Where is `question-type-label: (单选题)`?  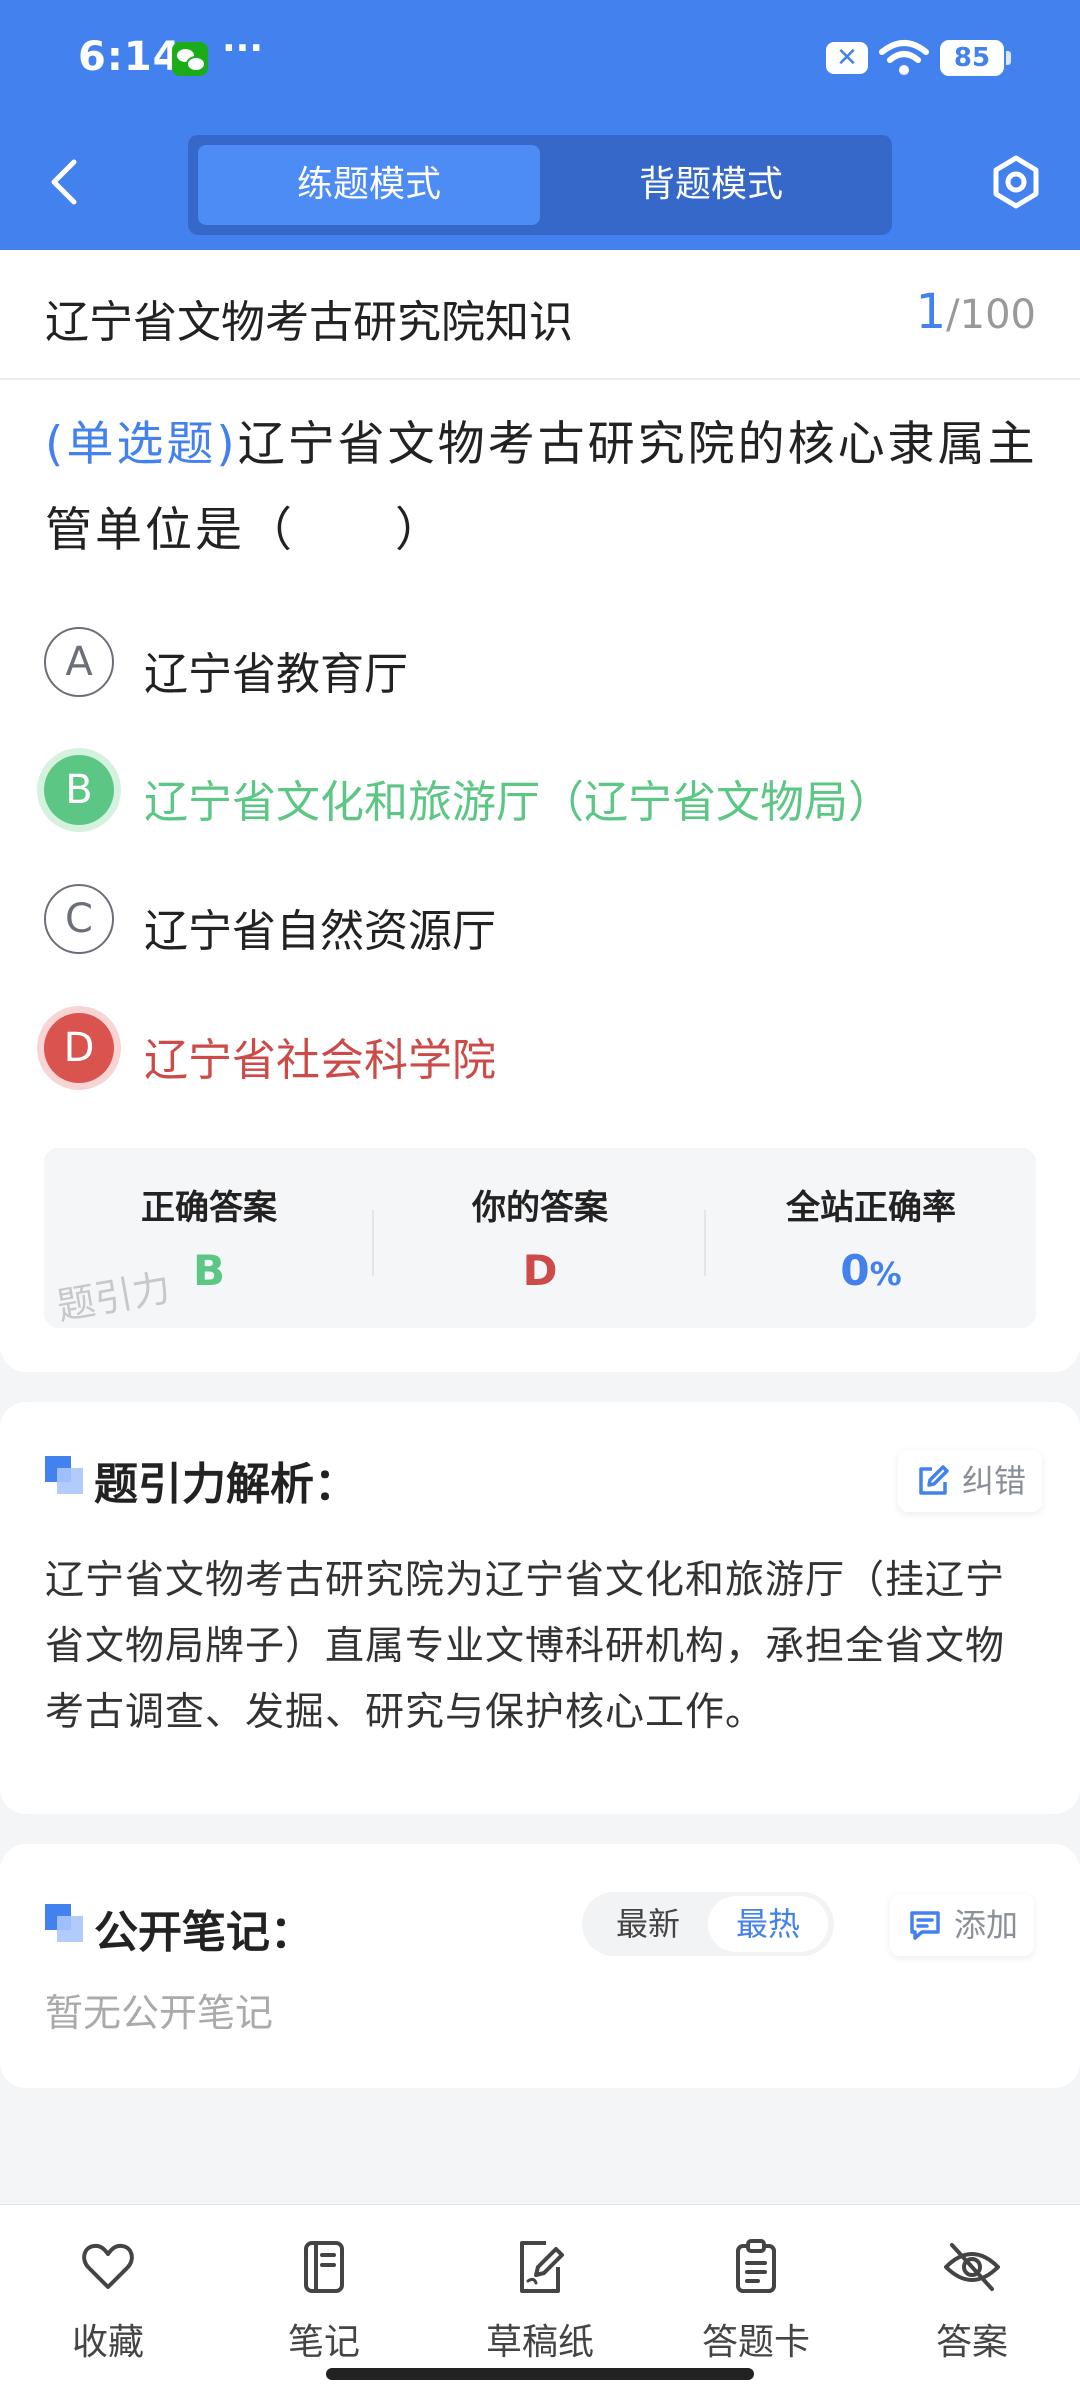
question-type-label: (单选题) is located at coordinates (141, 444).